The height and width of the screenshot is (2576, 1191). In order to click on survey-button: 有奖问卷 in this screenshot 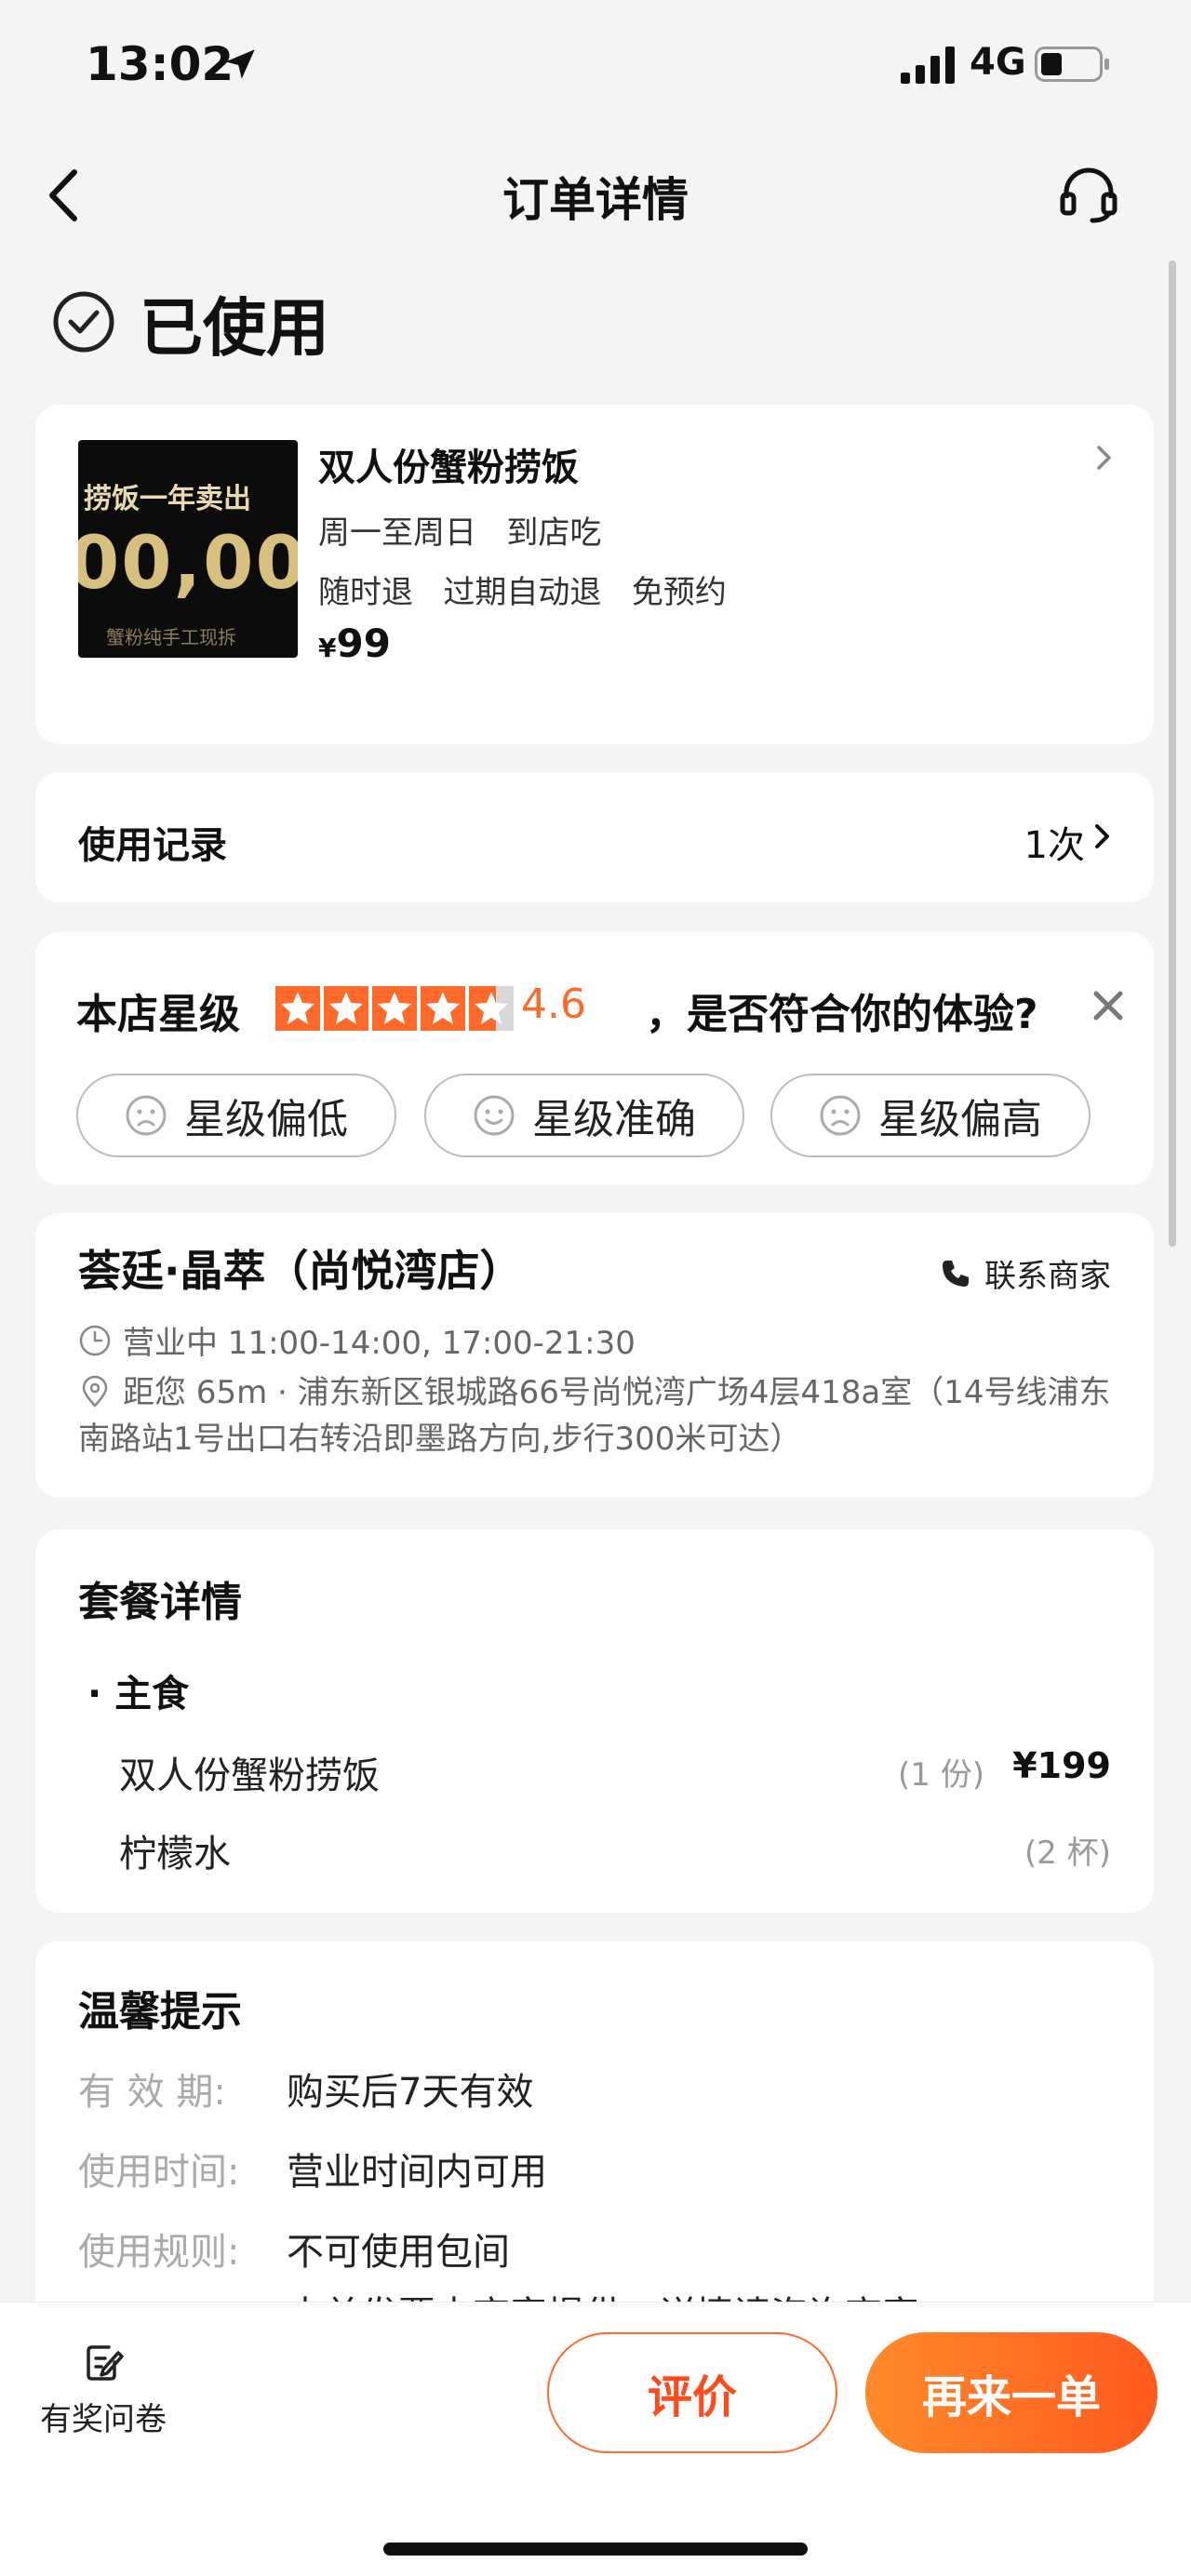, I will do `click(103, 2389)`.